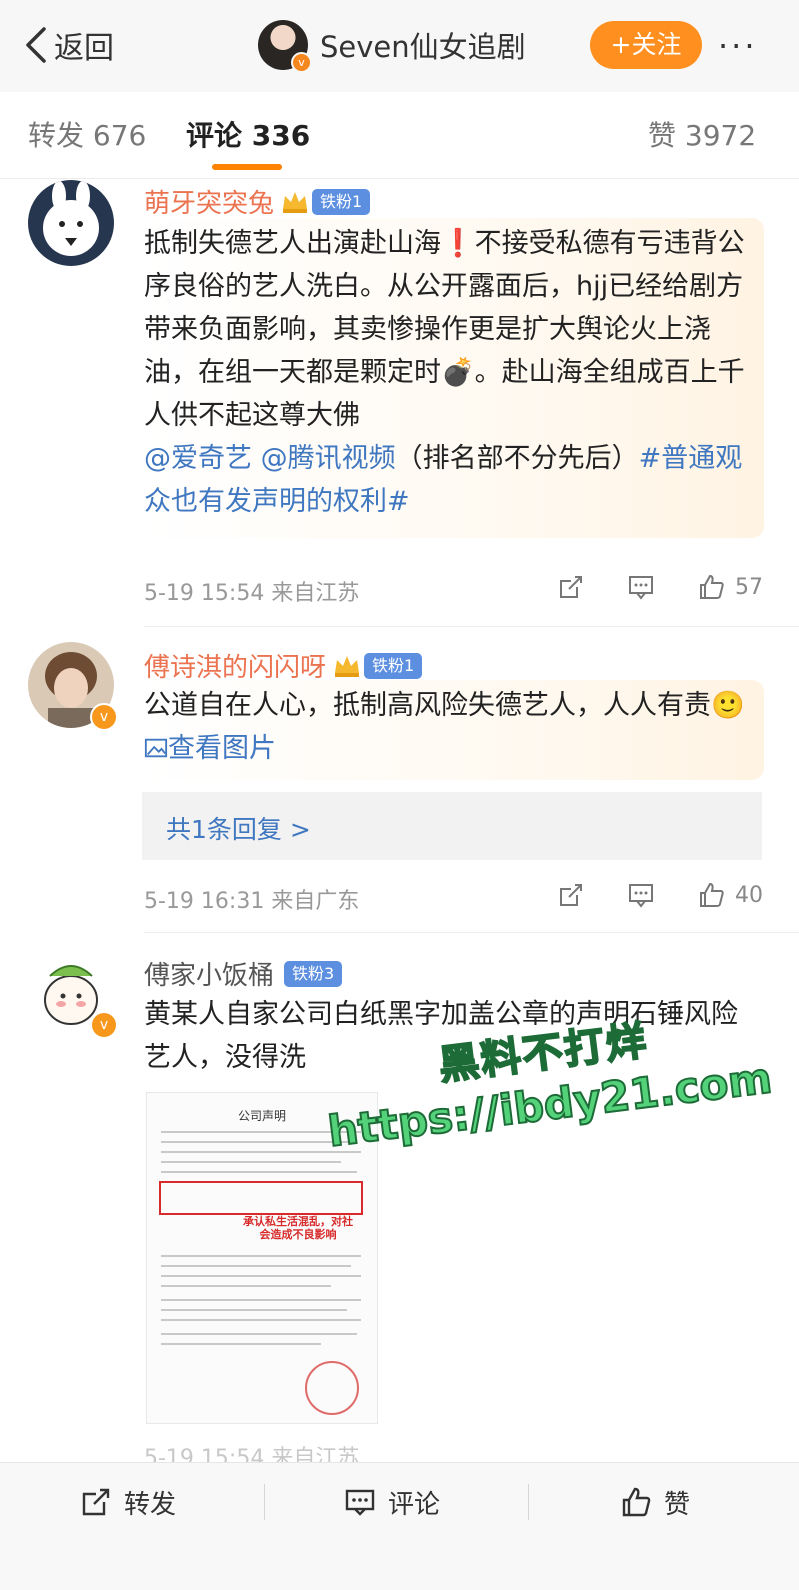  Describe the element at coordinates (399, 1526) in the screenshot. I see `bottom-action-bar: 转发 评论 赞` at that location.